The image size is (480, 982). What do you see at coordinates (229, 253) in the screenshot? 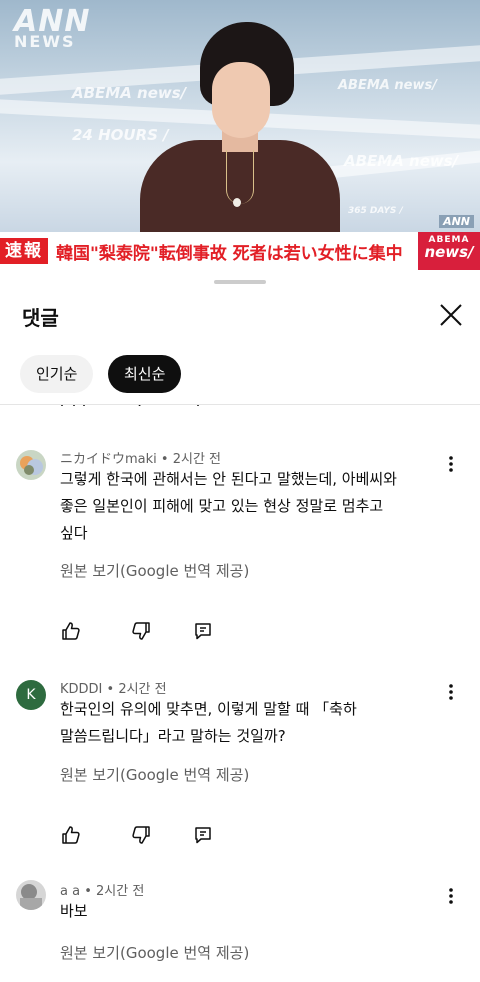
I see `ticker-headline: 韓国"梨泰院"転倒事故 死者は若い女性に集中` at bounding box center [229, 253].